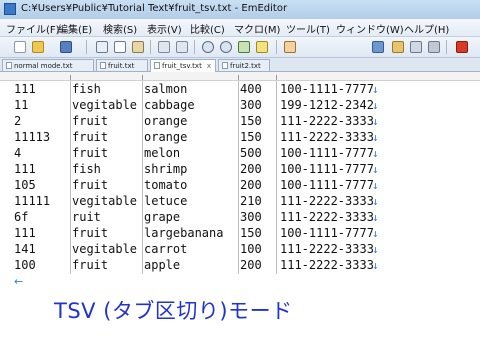 The image size is (480, 360). What do you see at coordinates (86, 217) in the screenshot?
I see `tsv-cell: ruit` at bounding box center [86, 217].